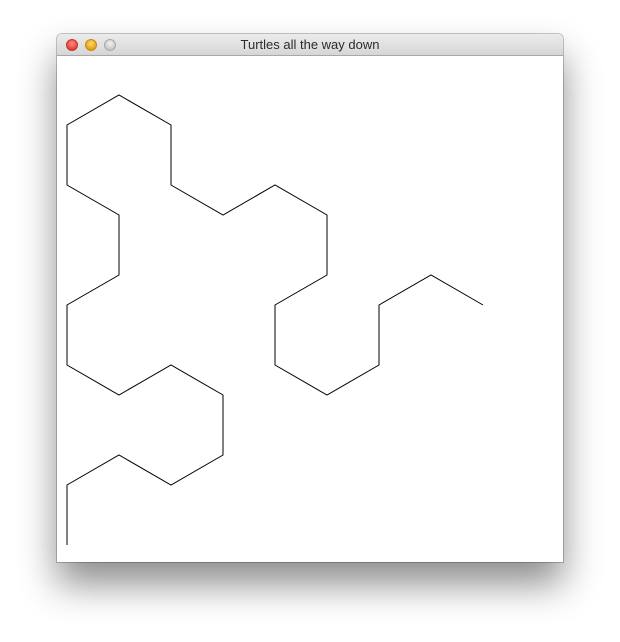 This screenshot has height=642, width=620. I want to click on window-title: Turtles all the way down, so click(310, 44).